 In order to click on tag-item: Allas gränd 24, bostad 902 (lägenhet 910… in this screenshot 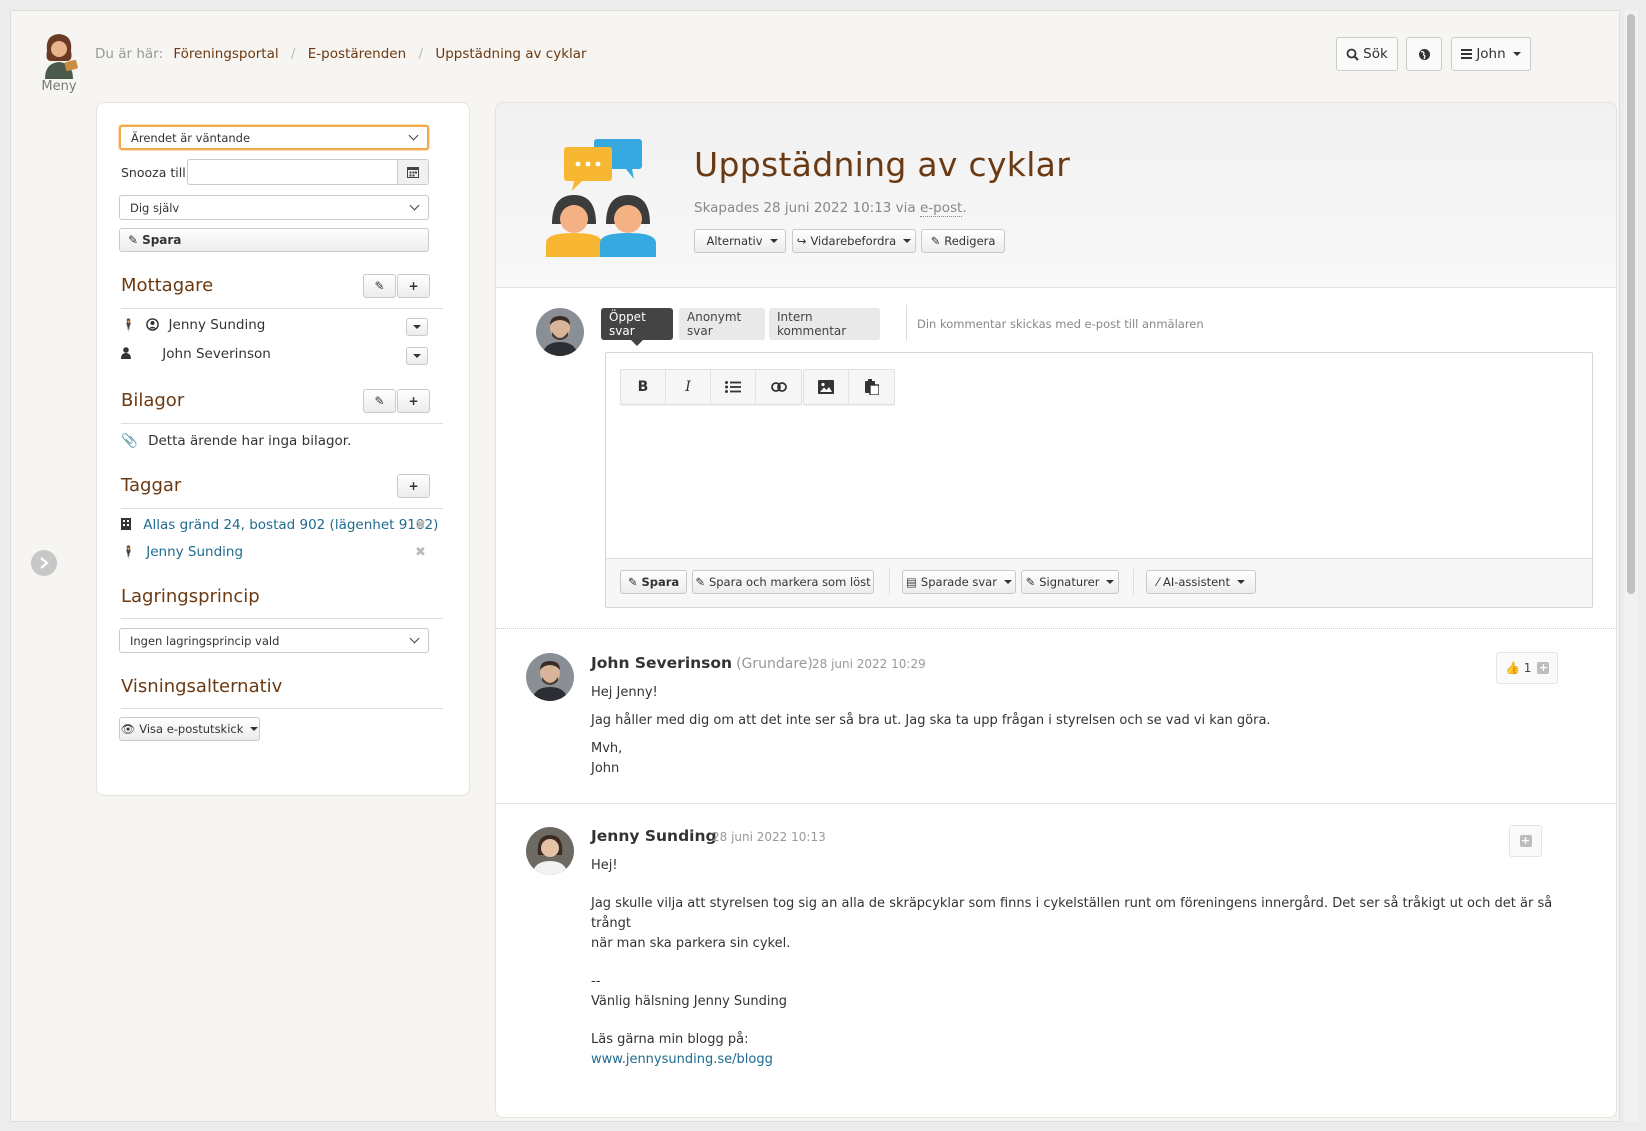, I will do `click(279, 525)`.